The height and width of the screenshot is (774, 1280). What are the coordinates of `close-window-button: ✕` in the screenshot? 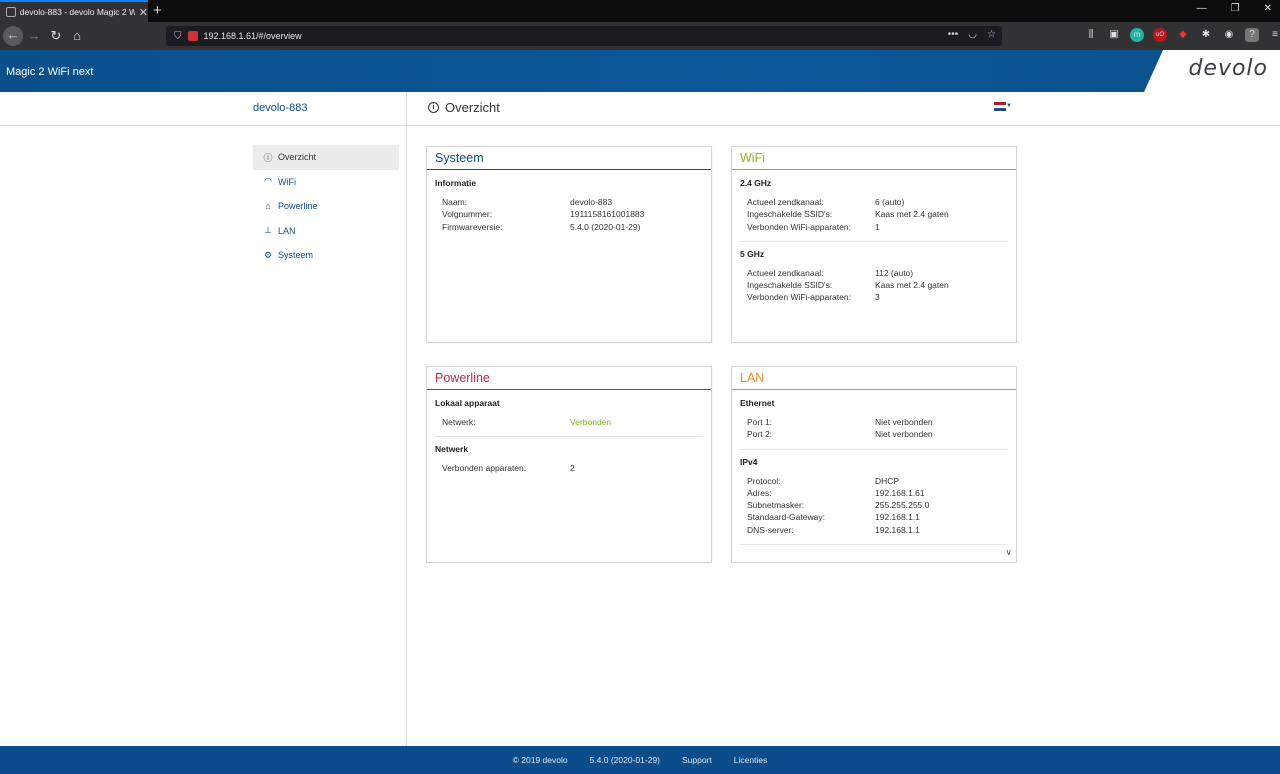 It's located at (1268, 8).